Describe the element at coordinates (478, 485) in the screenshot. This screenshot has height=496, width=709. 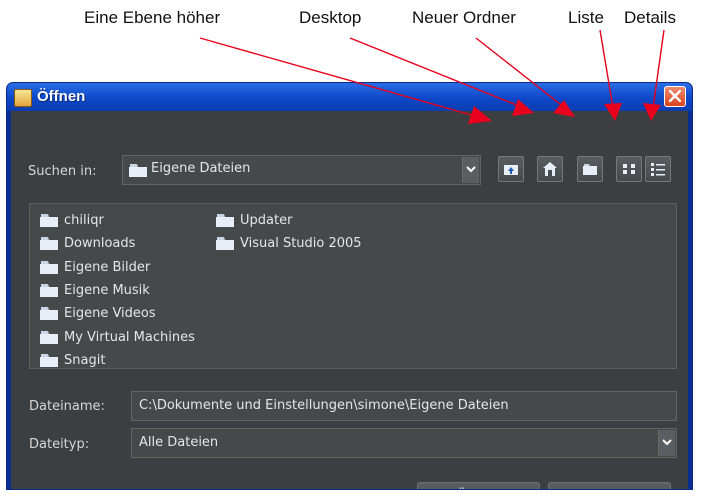
I see `open-button: Öffnen` at that location.